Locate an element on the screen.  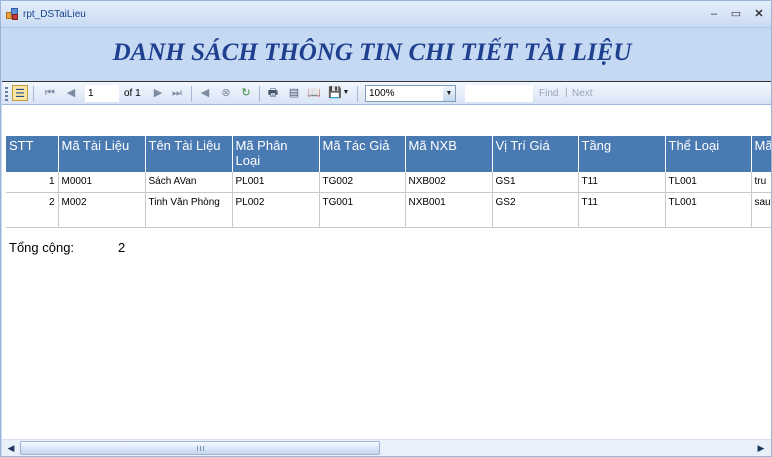
column-header: Mã Tài Liệu is located at coordinates (102, 154).